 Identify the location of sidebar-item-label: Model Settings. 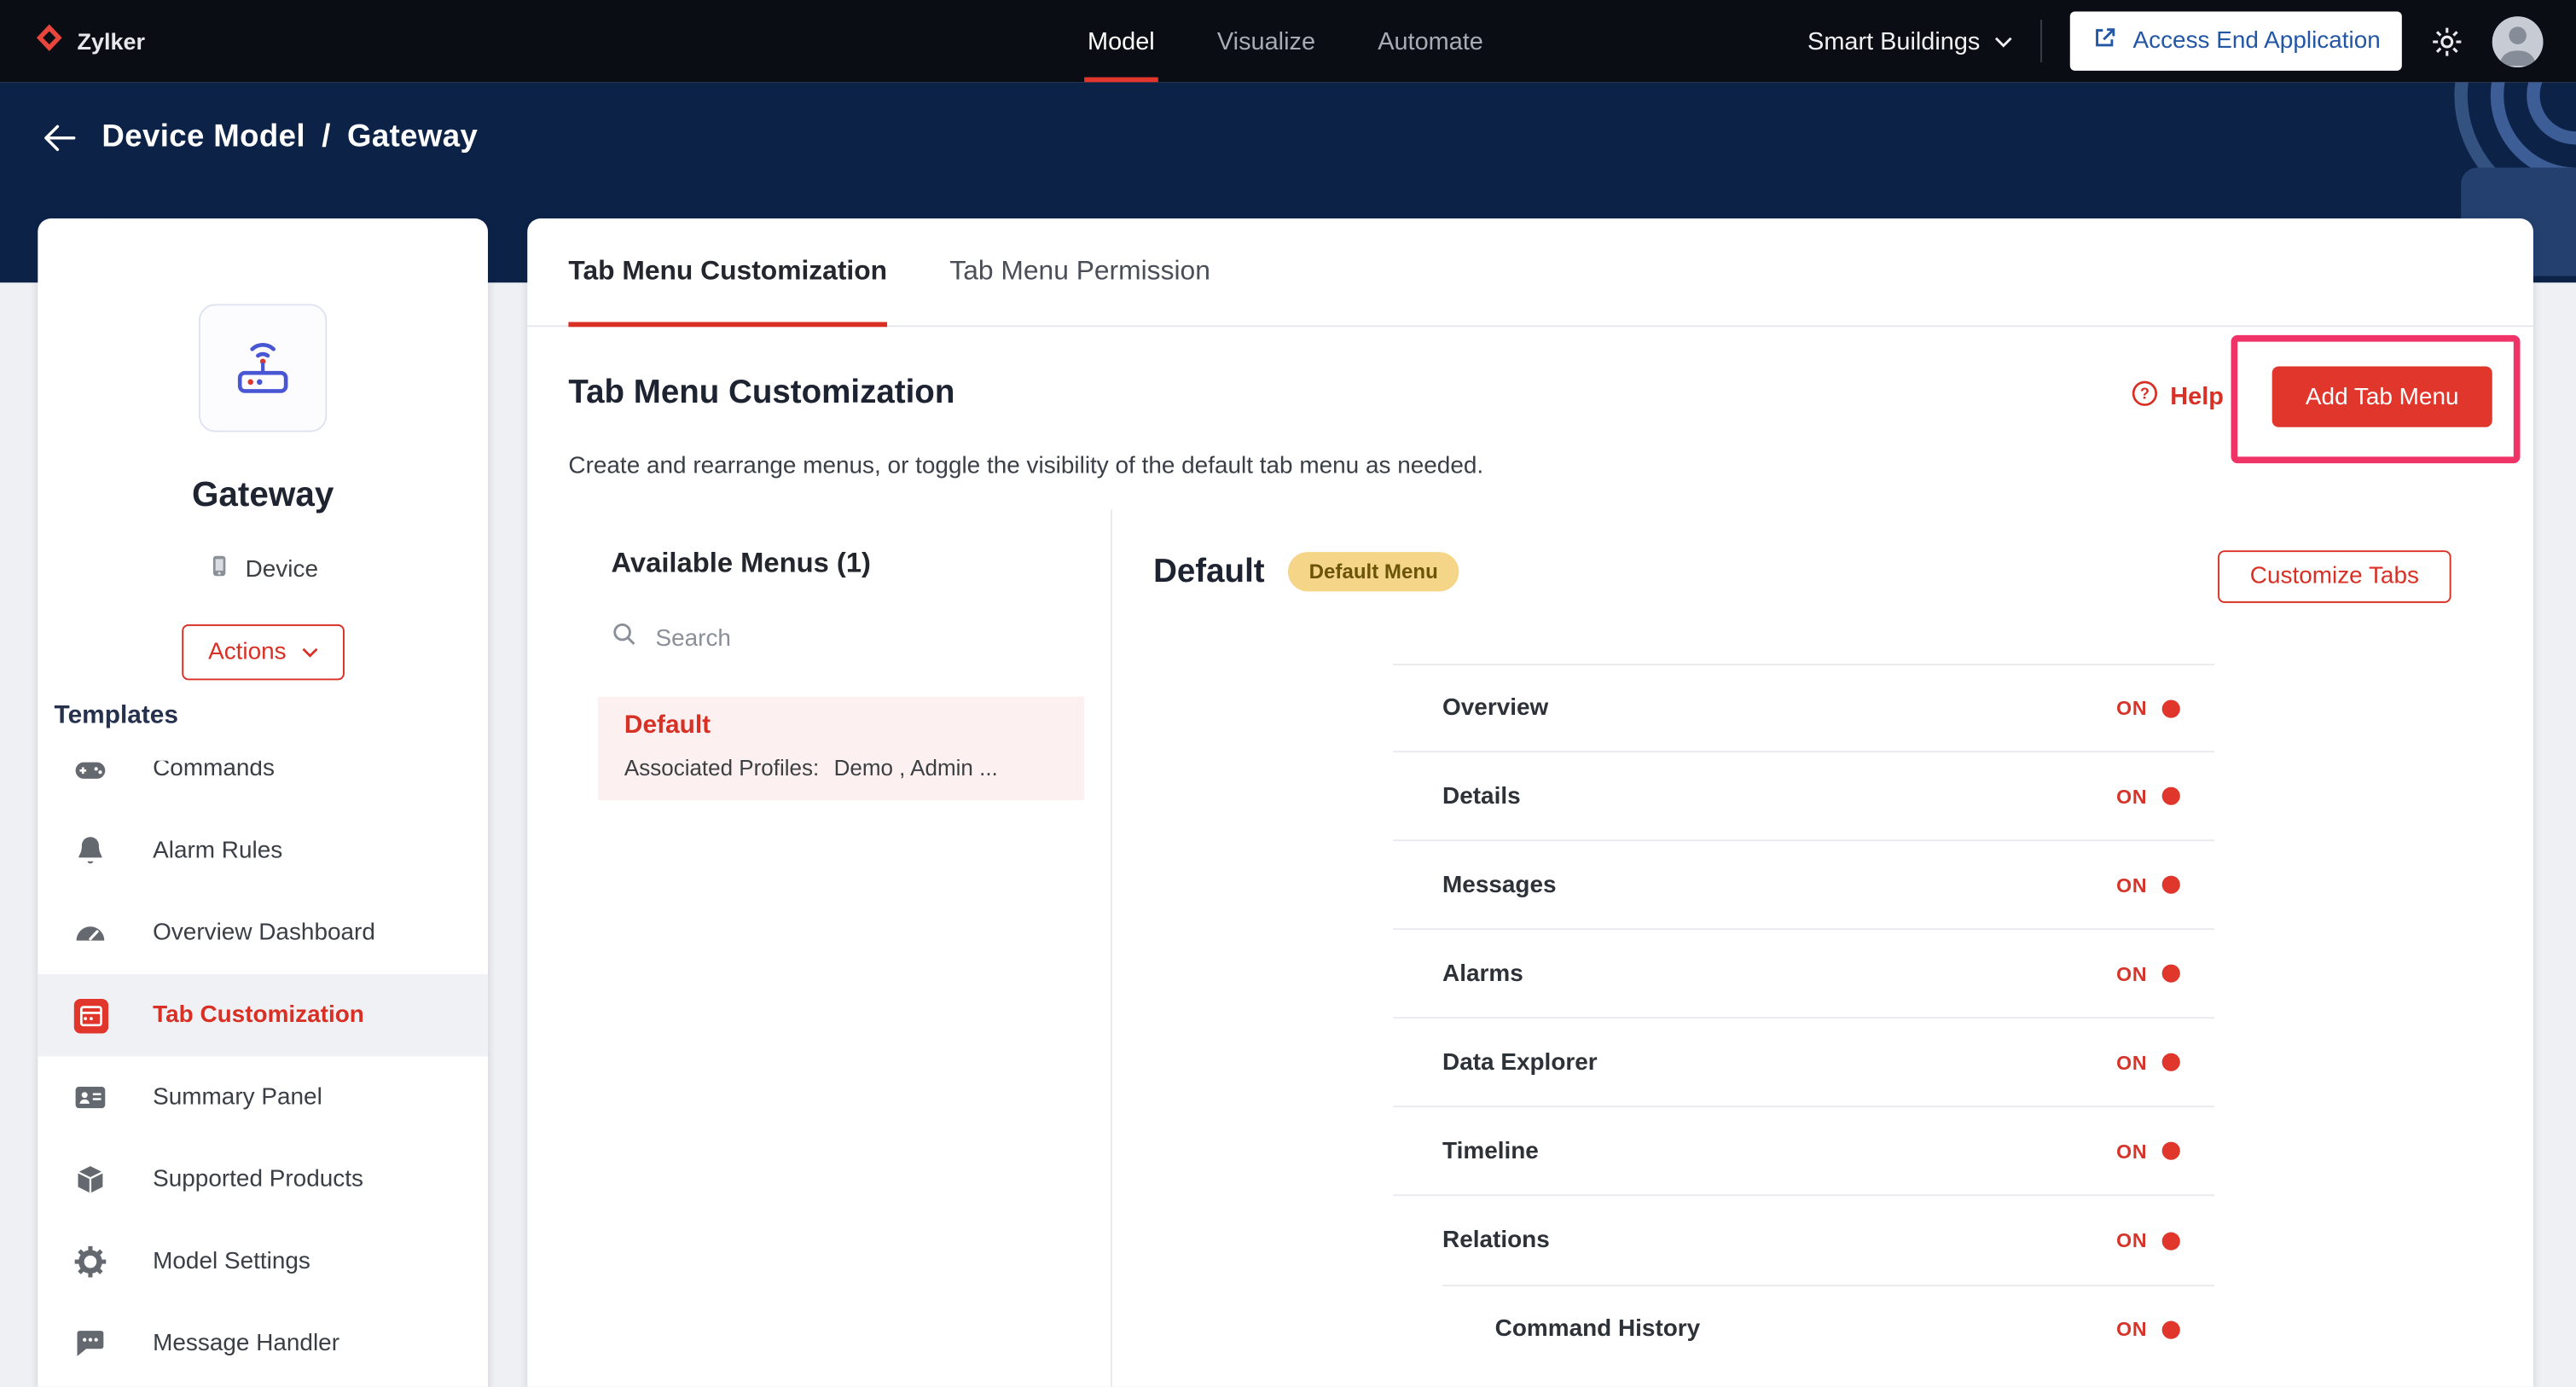
(231, 1261).